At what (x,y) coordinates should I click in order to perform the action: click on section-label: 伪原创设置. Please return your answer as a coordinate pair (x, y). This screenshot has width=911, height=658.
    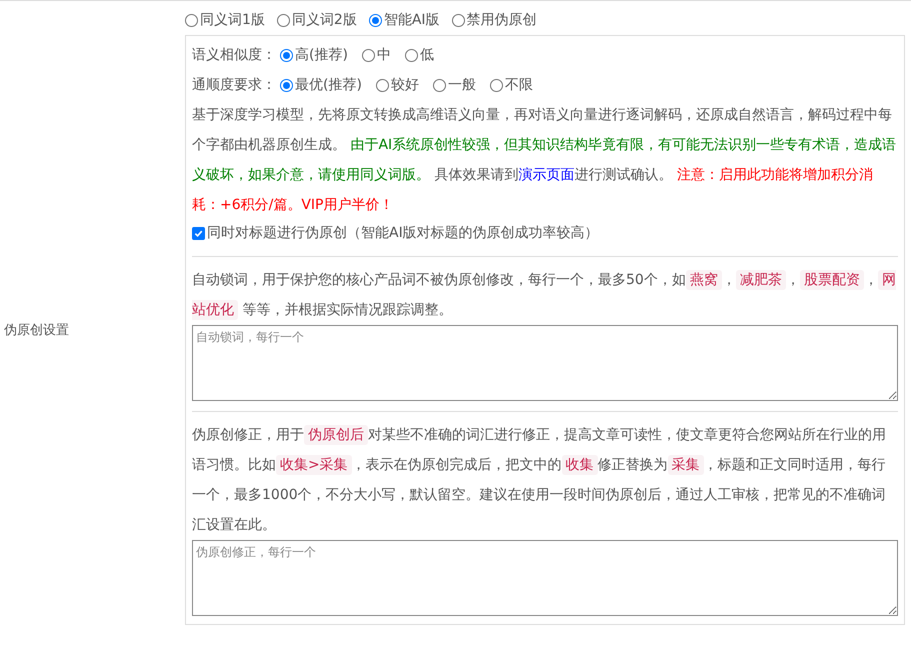
    Looking at the image, I should click on (36, 330).